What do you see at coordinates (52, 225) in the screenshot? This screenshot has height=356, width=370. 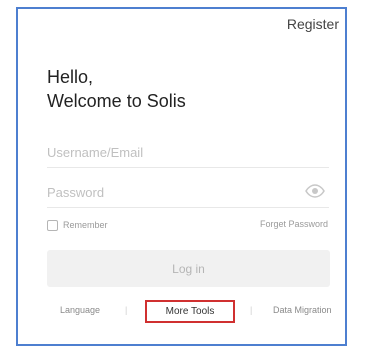 I see `remember-checkbox` at bounding box center [52, 225].